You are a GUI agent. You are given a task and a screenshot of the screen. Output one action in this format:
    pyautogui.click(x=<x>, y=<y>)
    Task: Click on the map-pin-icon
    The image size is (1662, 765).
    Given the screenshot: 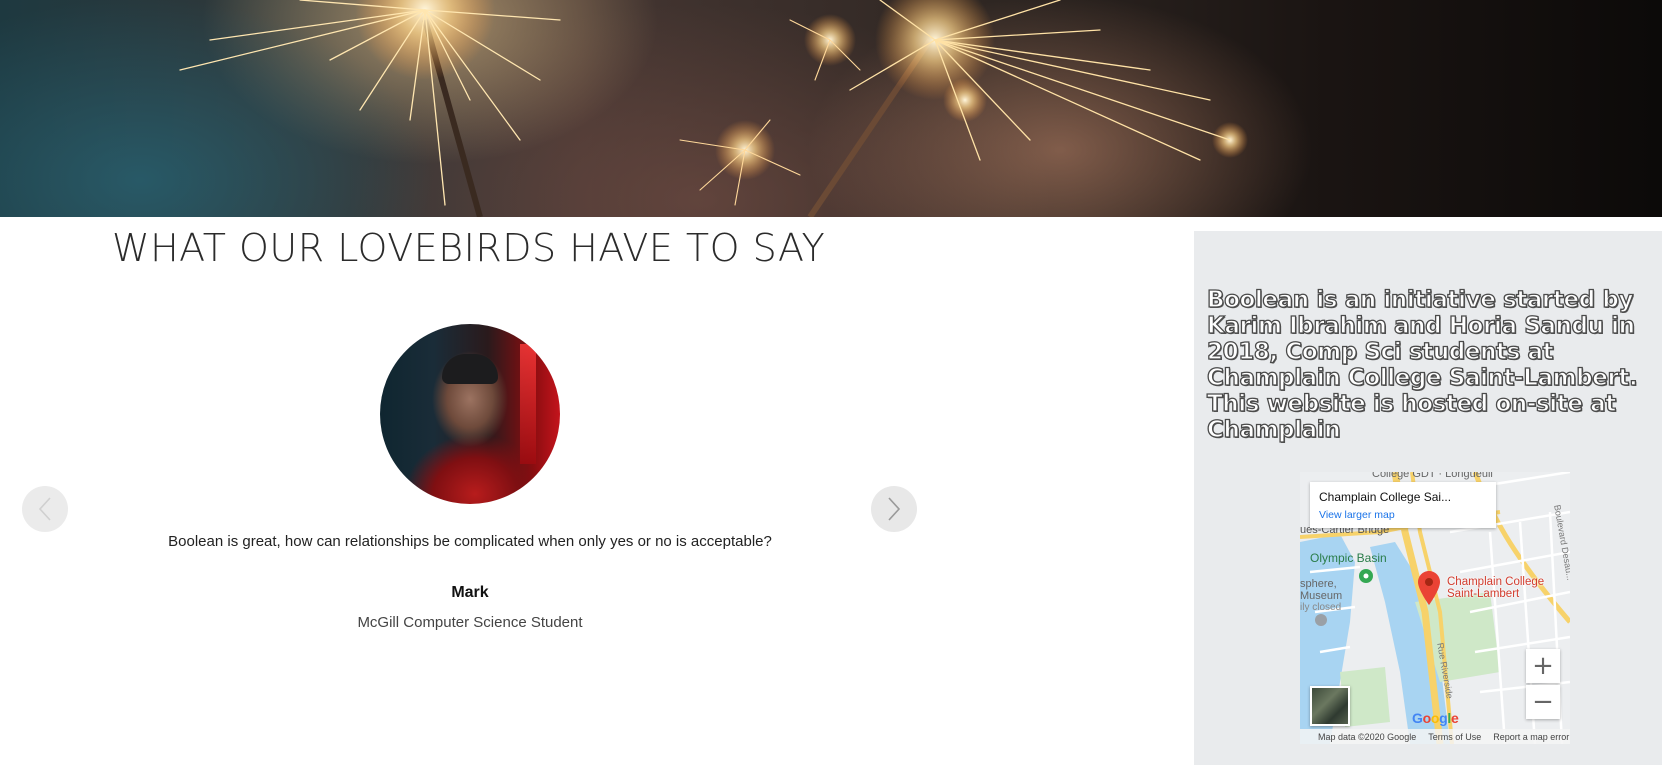 What is the action you would take?
    pyautogui.click(x=1429, y=588)
    